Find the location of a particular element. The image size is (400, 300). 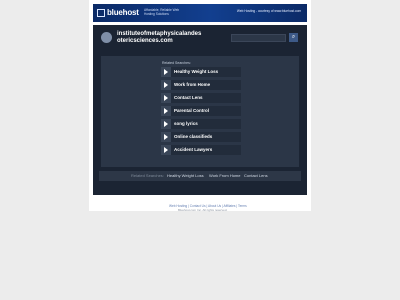

related-link: Online classifieds is located at coordinates (201, 137).